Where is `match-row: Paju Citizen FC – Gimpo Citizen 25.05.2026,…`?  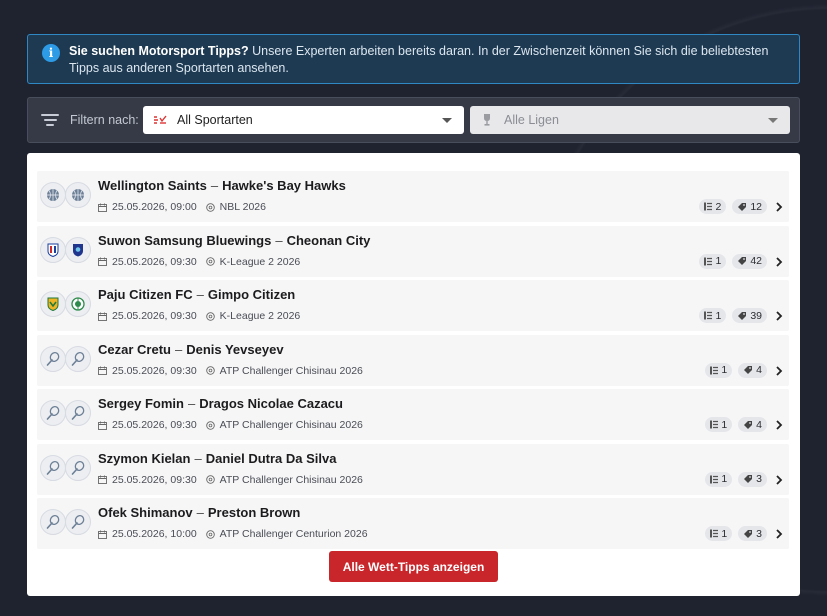 match-row: Paju Citizen FC – Gimpo Citizen 25.05.2026,… is located at coordinates (413, 305).